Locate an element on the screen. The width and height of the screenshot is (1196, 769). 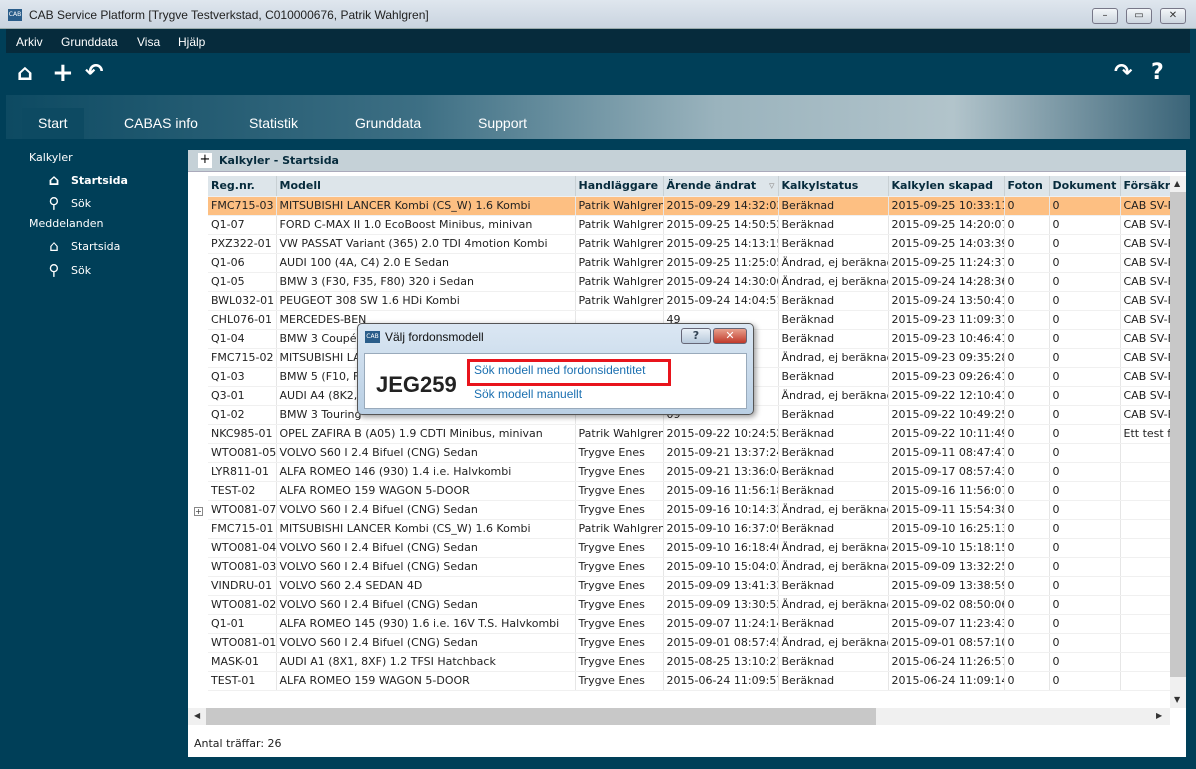
horizontal-scroll-thumb is located at coordinates (541, 716).